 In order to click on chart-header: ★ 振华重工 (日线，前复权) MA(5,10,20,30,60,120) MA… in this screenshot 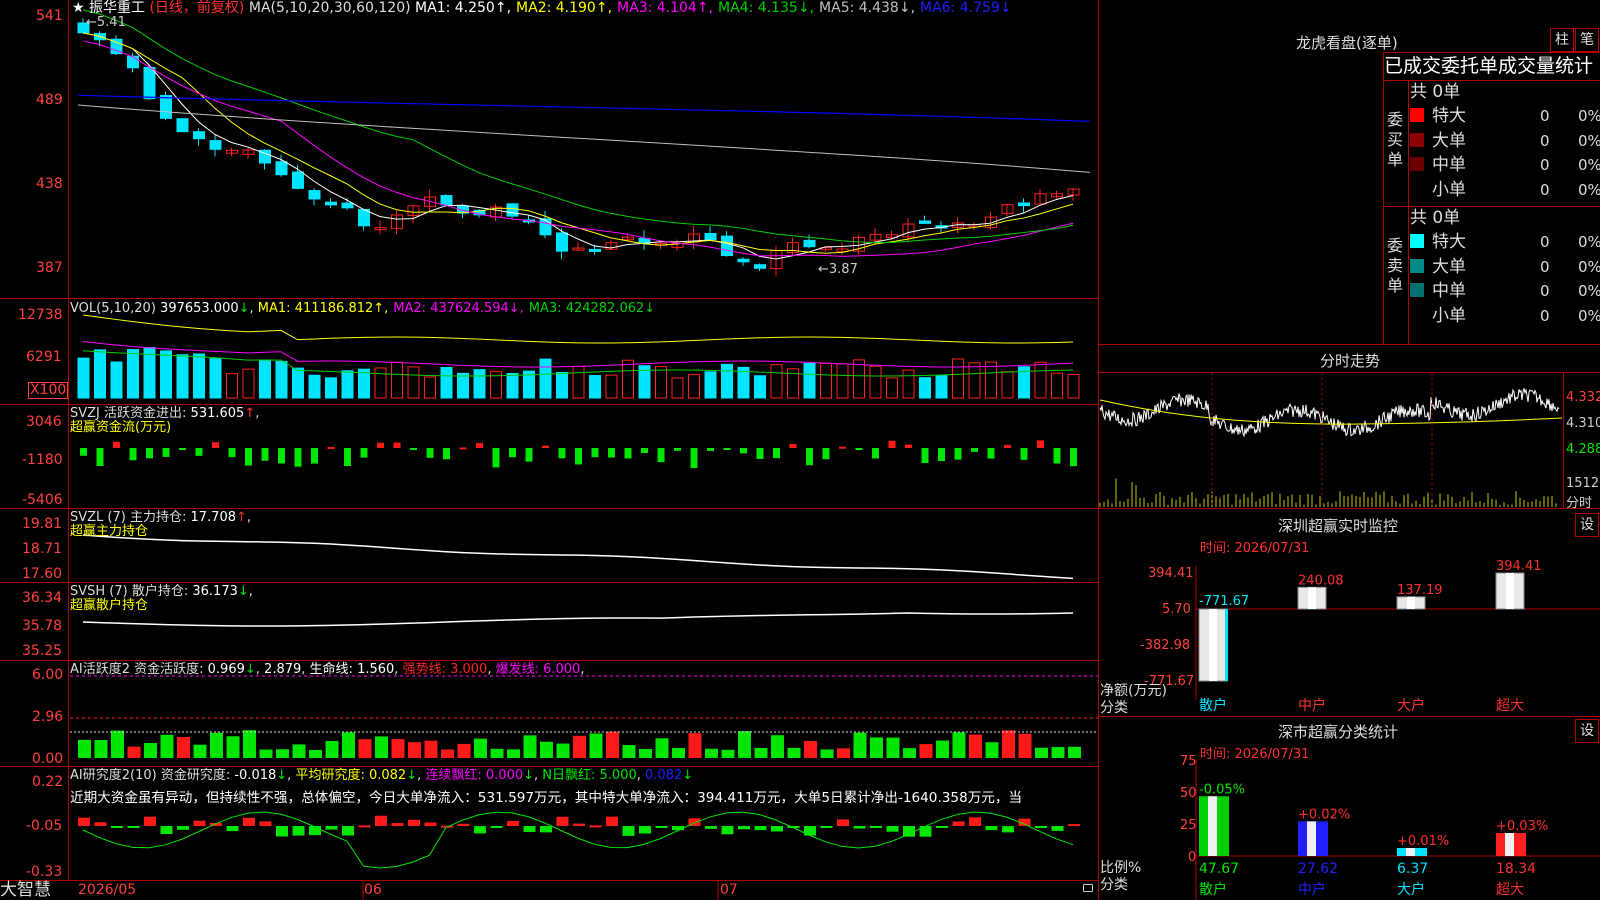, I will do `click(544, 8)`.